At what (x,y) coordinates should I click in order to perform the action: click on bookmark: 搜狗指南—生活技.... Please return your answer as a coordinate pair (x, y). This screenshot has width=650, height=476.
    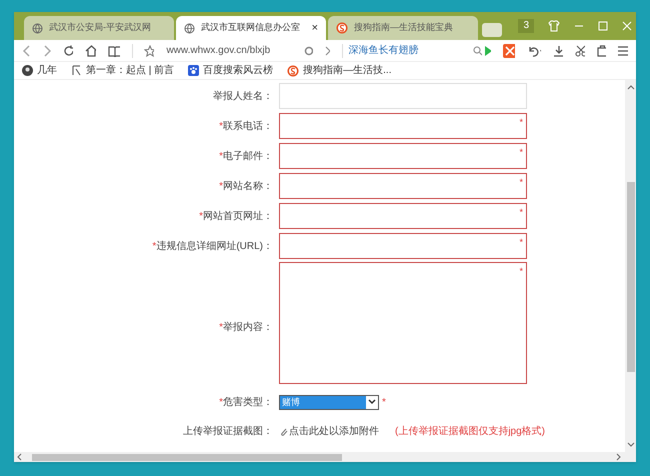
    Looking at the image, I should click on (347, 70).